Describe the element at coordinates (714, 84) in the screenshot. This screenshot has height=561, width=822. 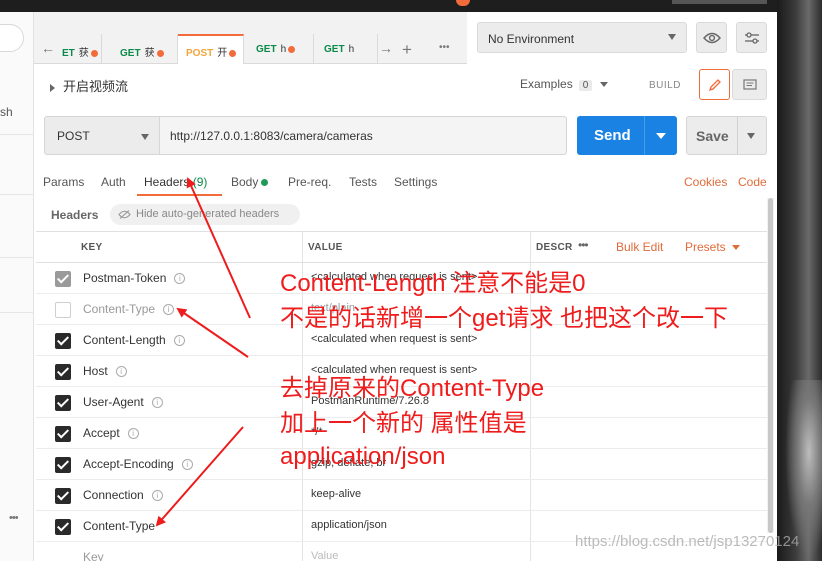
I see `edit-mode-button` at that location.